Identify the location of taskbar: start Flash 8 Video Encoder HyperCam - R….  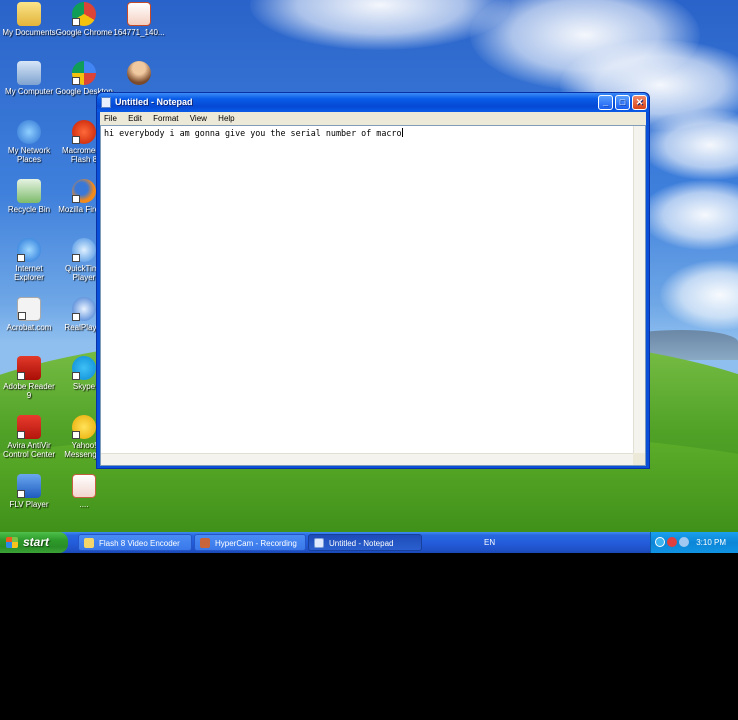
(369, 542).